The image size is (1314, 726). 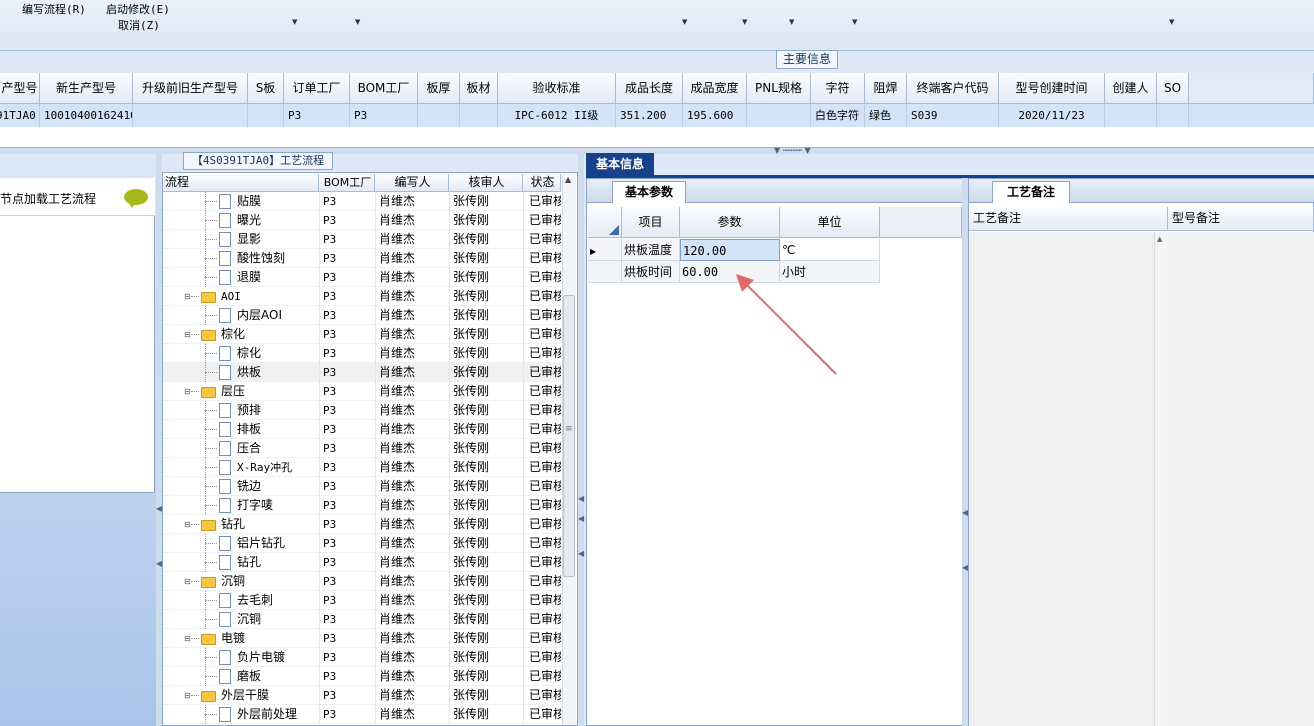 What do you see at coordinates (557, 115) in the screenshot?
I see `main-table-cell: IPC-6012 II级` at bounding box center [557, 115].